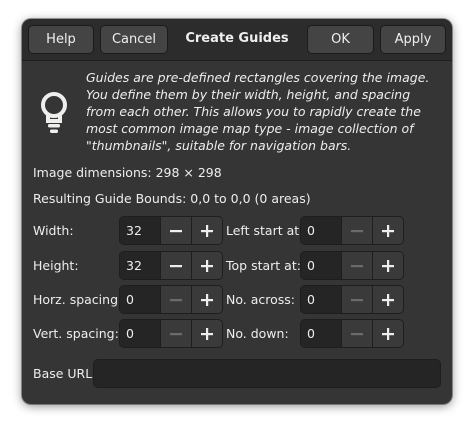 The image size is (474, 424). What do you see at coordinates (76, 333) in the screenshot?
I see `vert-spacing-label: Vert. spacing:` at bounding box center [76, 333].